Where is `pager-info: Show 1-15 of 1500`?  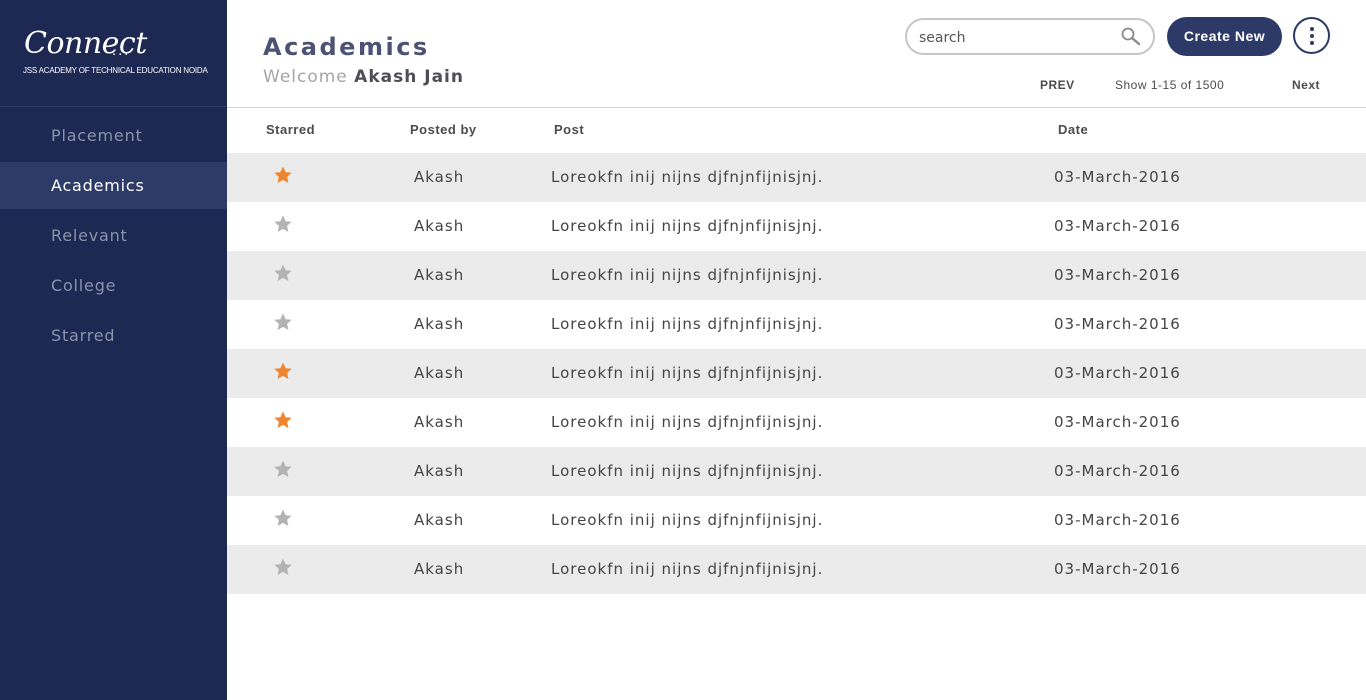
pager-info: Show 1-15 of 1500 is located at coordinates (1170, 85).